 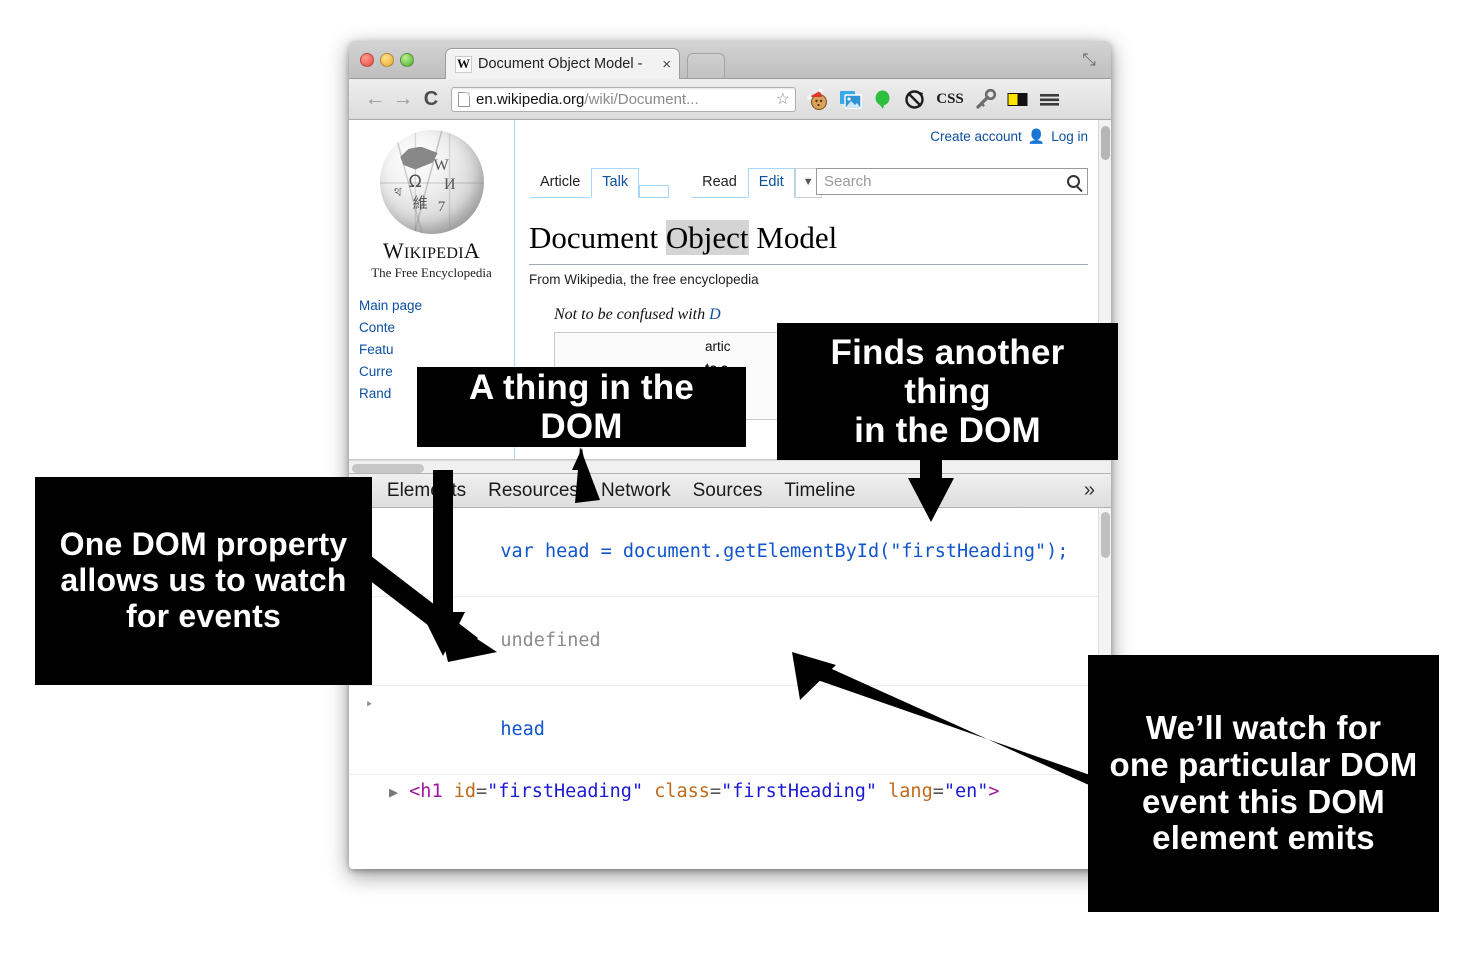 What do you see at coordinates (947, 391) in the screenshot?
I see `annotation-finds-another-thing: Finds another thing in the DOM` at bounding box center [947, 391].